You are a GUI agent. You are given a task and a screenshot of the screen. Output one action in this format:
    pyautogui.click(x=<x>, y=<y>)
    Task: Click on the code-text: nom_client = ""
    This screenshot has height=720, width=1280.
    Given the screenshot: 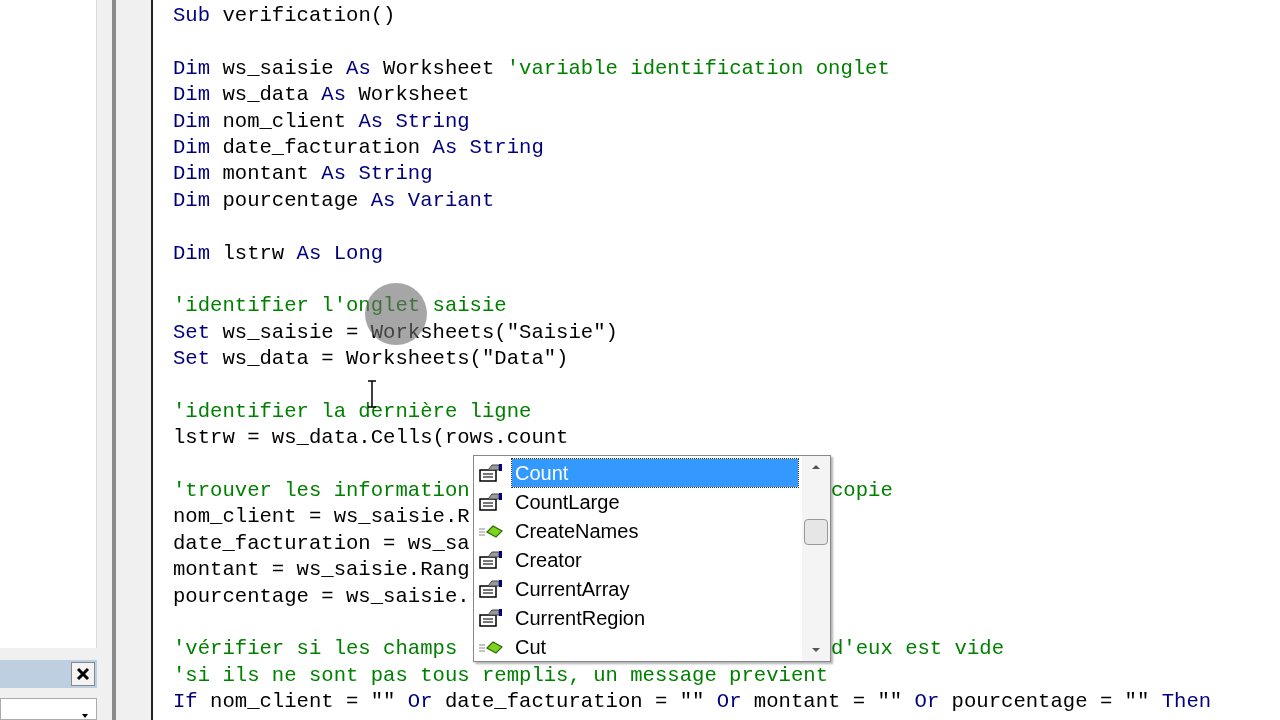 What is the action you would take?
    pyautogui.click(x=303, y=702)
    